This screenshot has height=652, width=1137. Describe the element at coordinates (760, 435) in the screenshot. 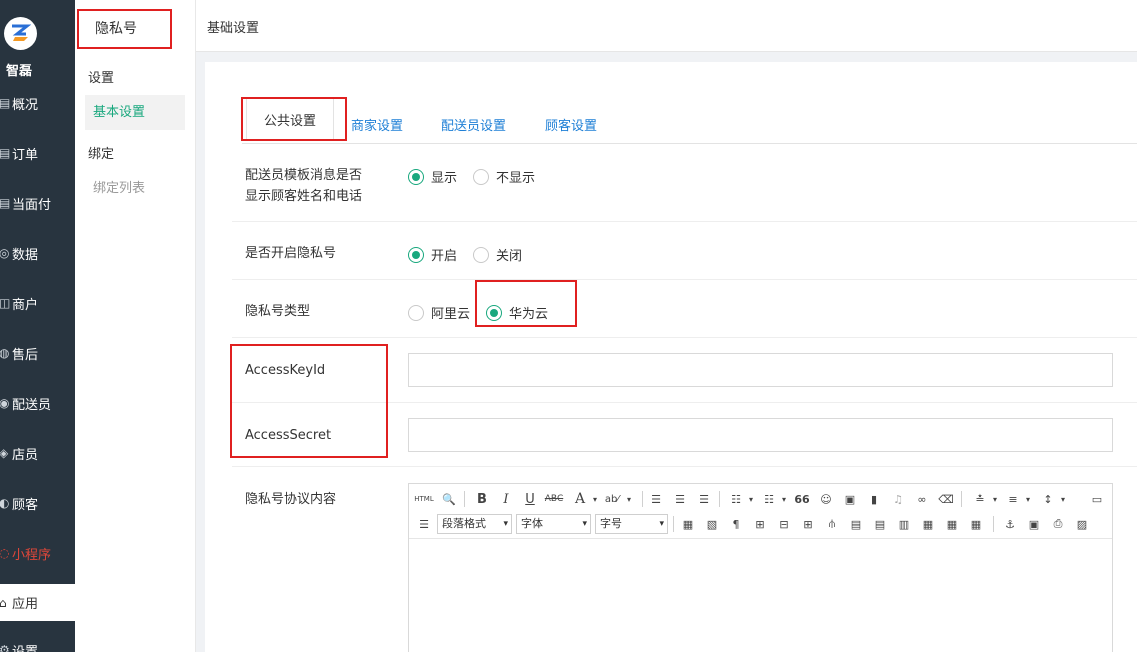

I see `access-secret-input` at that location.